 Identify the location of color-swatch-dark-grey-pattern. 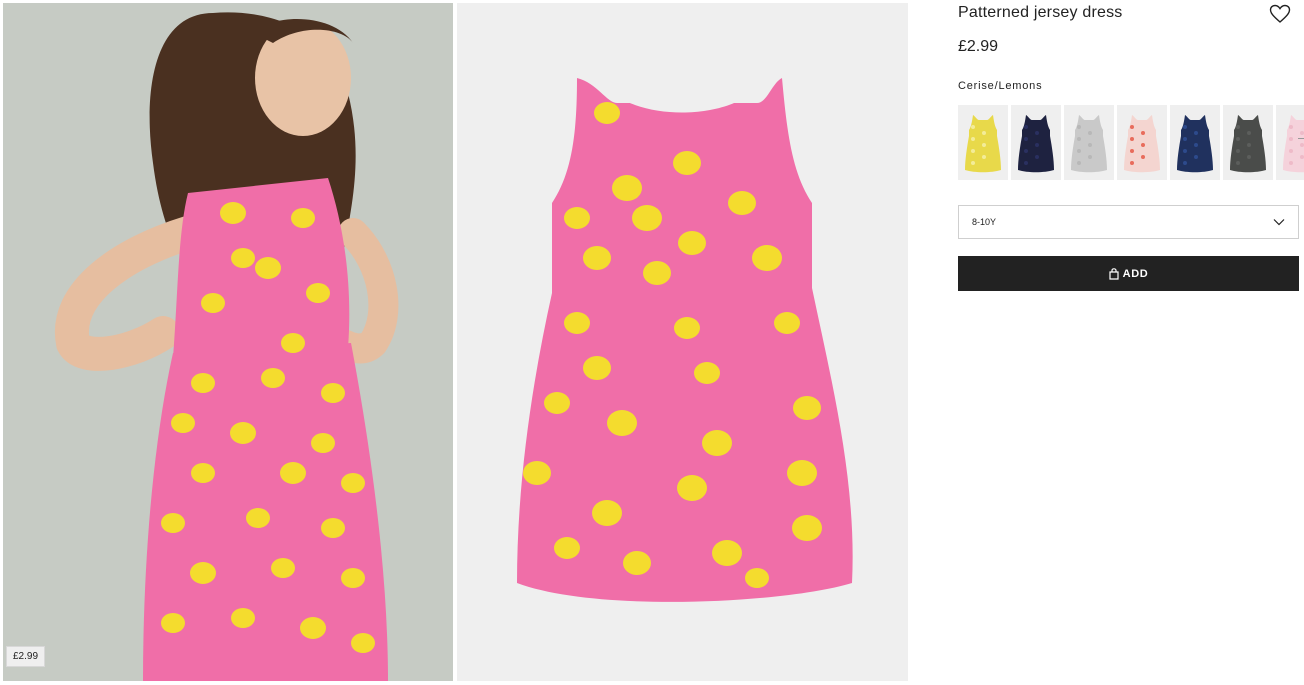
(1248, 142).